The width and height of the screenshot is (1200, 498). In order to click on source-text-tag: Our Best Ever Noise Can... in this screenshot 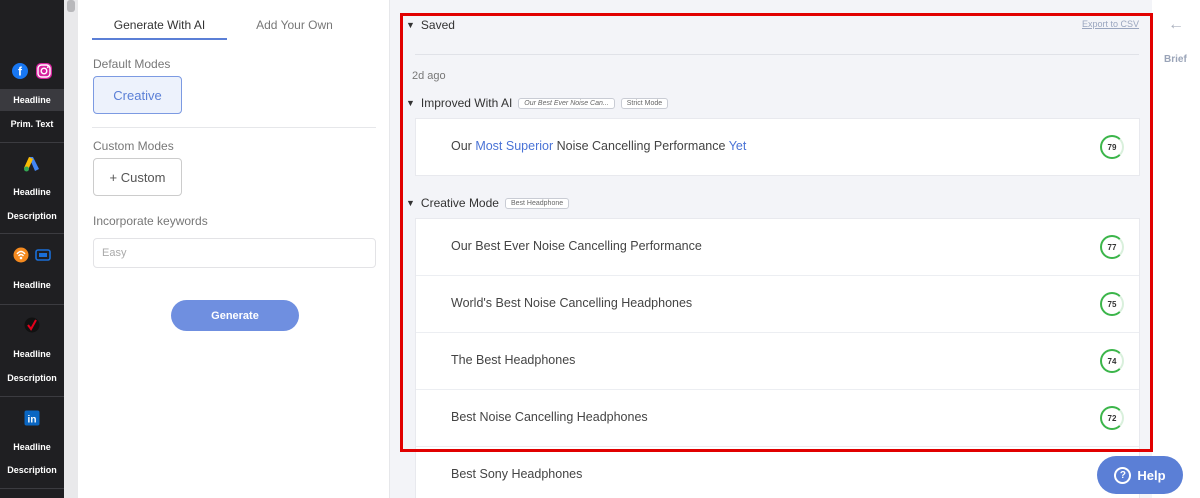, I will do `click(566, 103)`.